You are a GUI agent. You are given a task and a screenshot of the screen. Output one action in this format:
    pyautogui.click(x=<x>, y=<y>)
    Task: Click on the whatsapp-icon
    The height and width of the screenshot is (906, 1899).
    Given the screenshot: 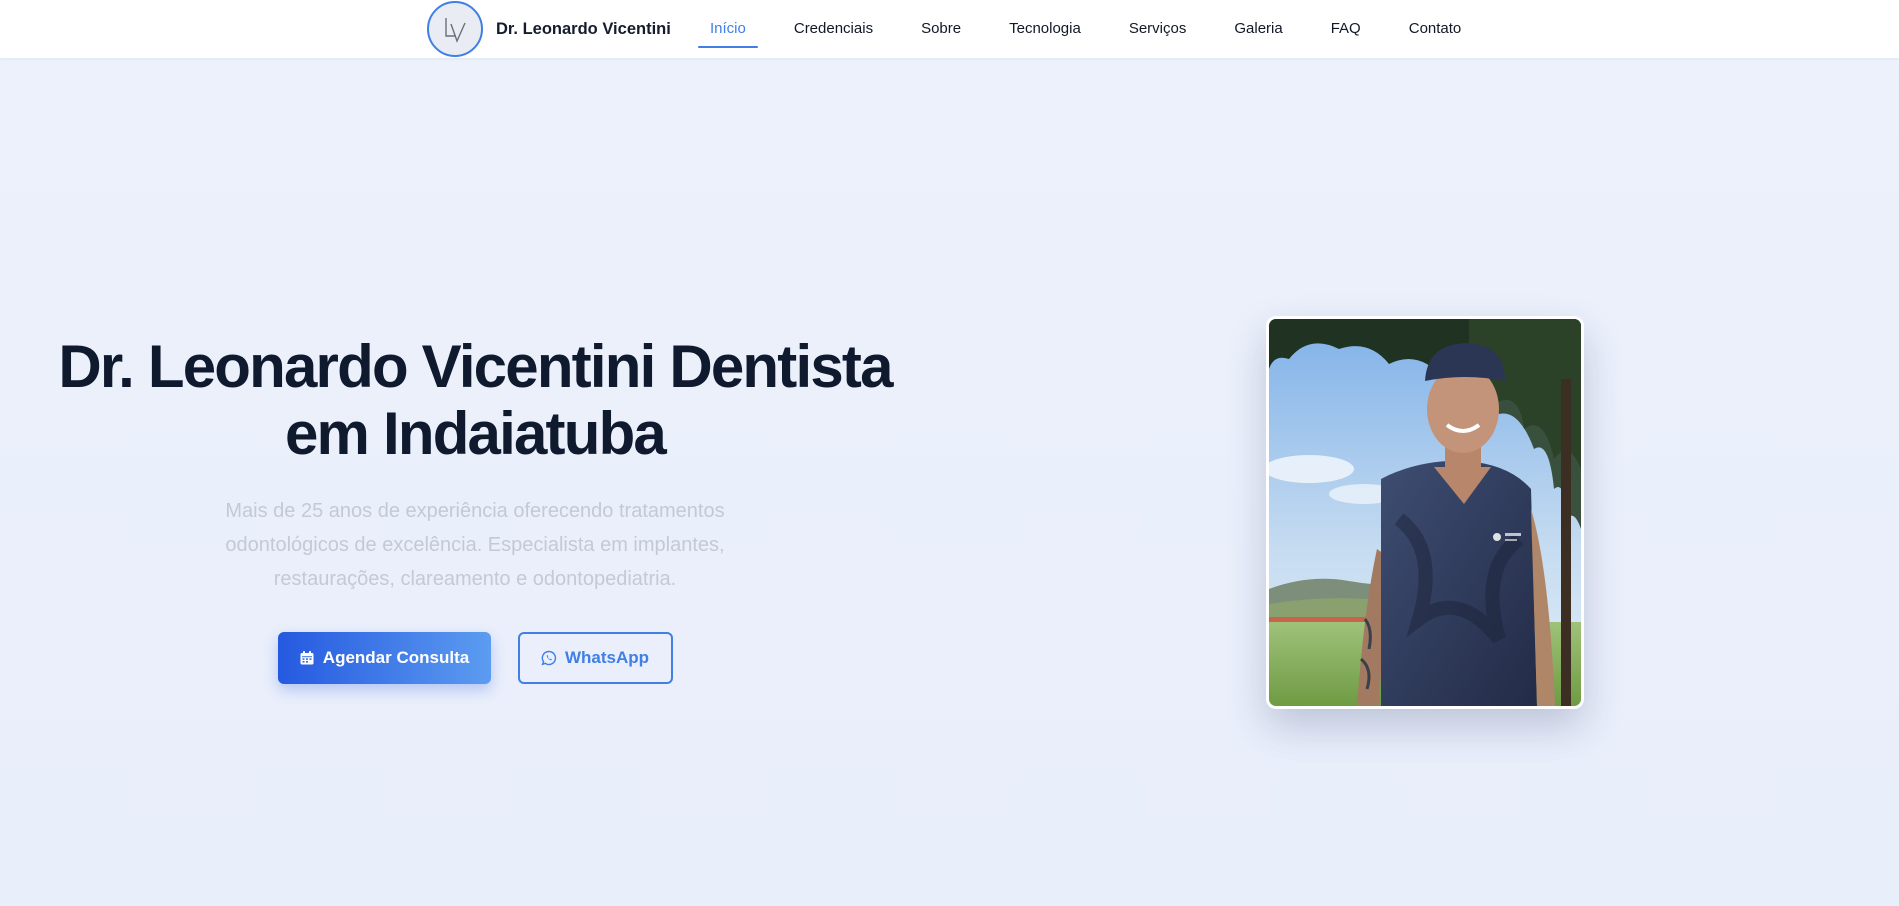 What is the action you would take?
    pyautogui.click(x=549, y=658)
    